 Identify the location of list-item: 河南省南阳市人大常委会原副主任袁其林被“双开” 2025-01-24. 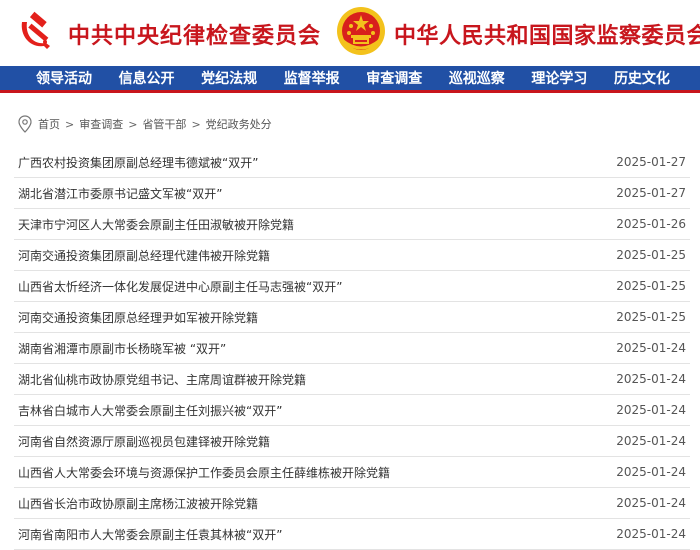
(352, 534).